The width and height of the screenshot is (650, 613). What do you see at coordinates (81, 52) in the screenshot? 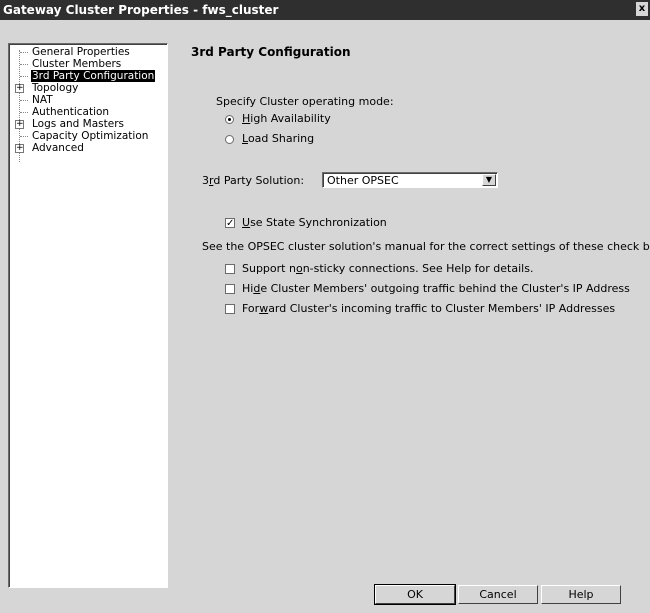
I see `tree-item-label: General Properties` at bounding box center [81, 52].